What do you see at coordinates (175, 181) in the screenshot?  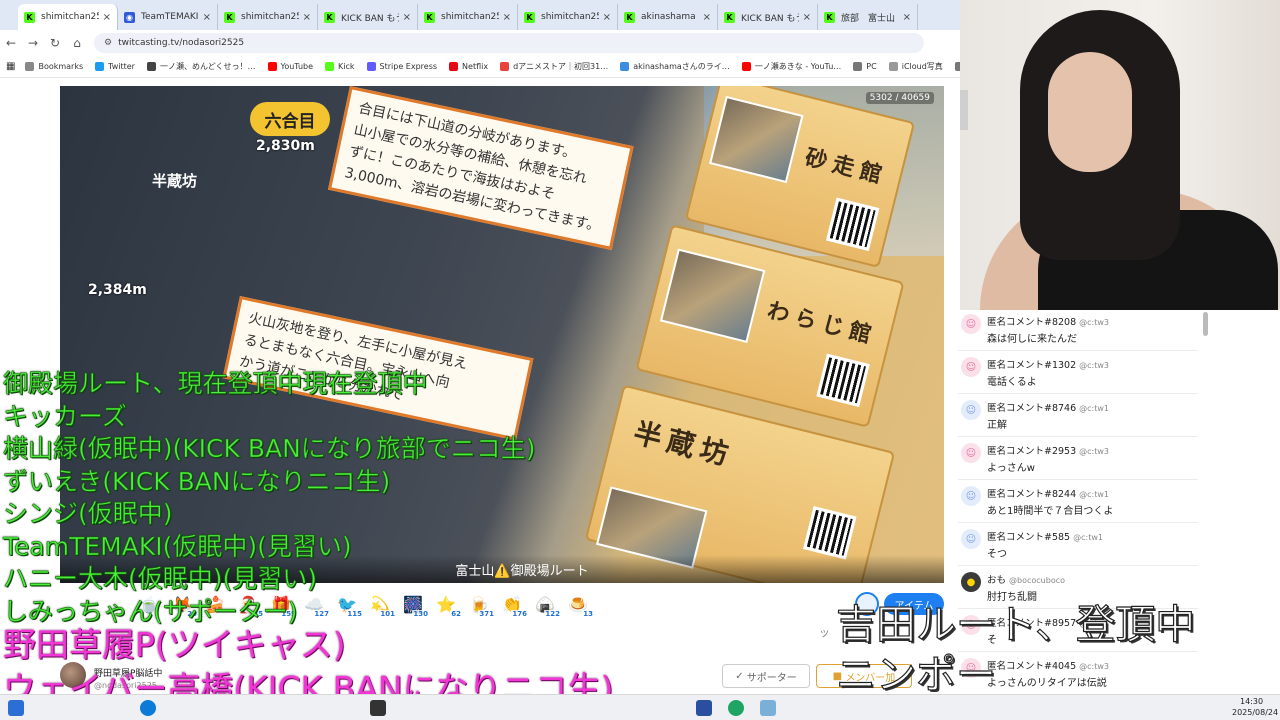 I see `hut-label: 半蔵坊` at bounding box center [175, 181].